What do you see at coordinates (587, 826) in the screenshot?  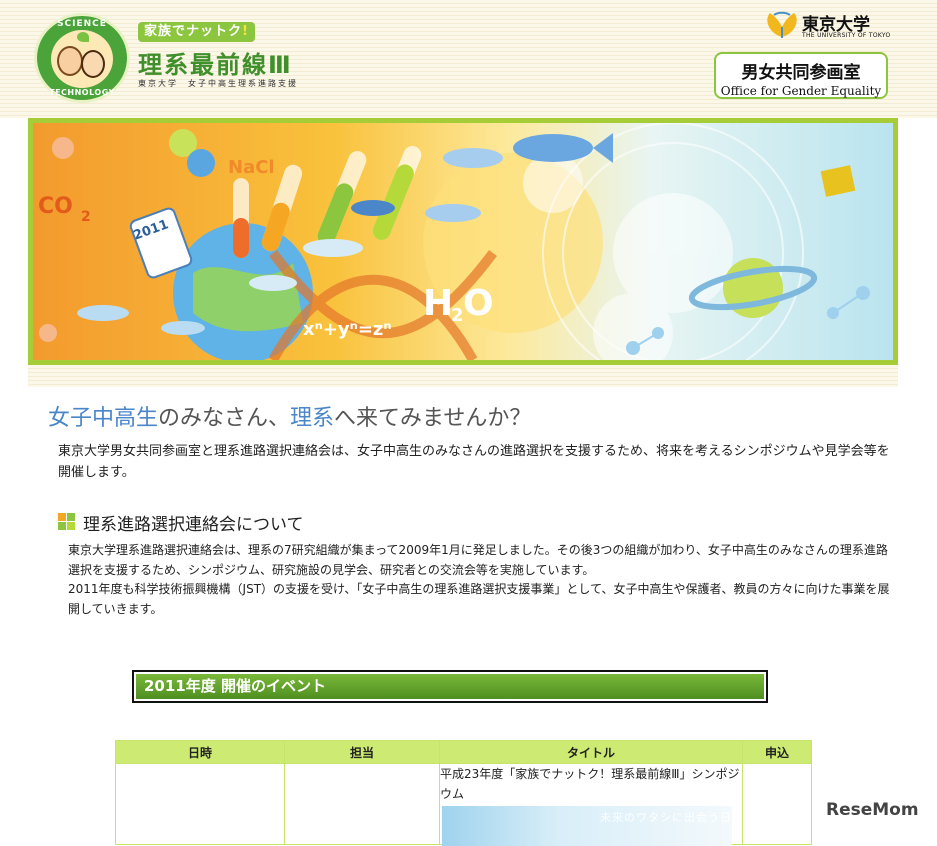 I see `event-thumbnail-image: 未来のワタシに出会う日` at bounding box center [587, 826].